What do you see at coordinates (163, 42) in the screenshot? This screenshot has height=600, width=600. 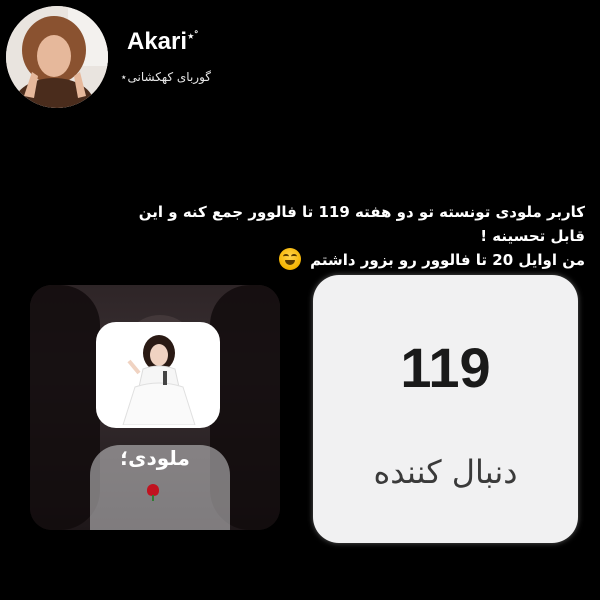 I see `username: Akari⋆˚` at bounding box center [163, 42].